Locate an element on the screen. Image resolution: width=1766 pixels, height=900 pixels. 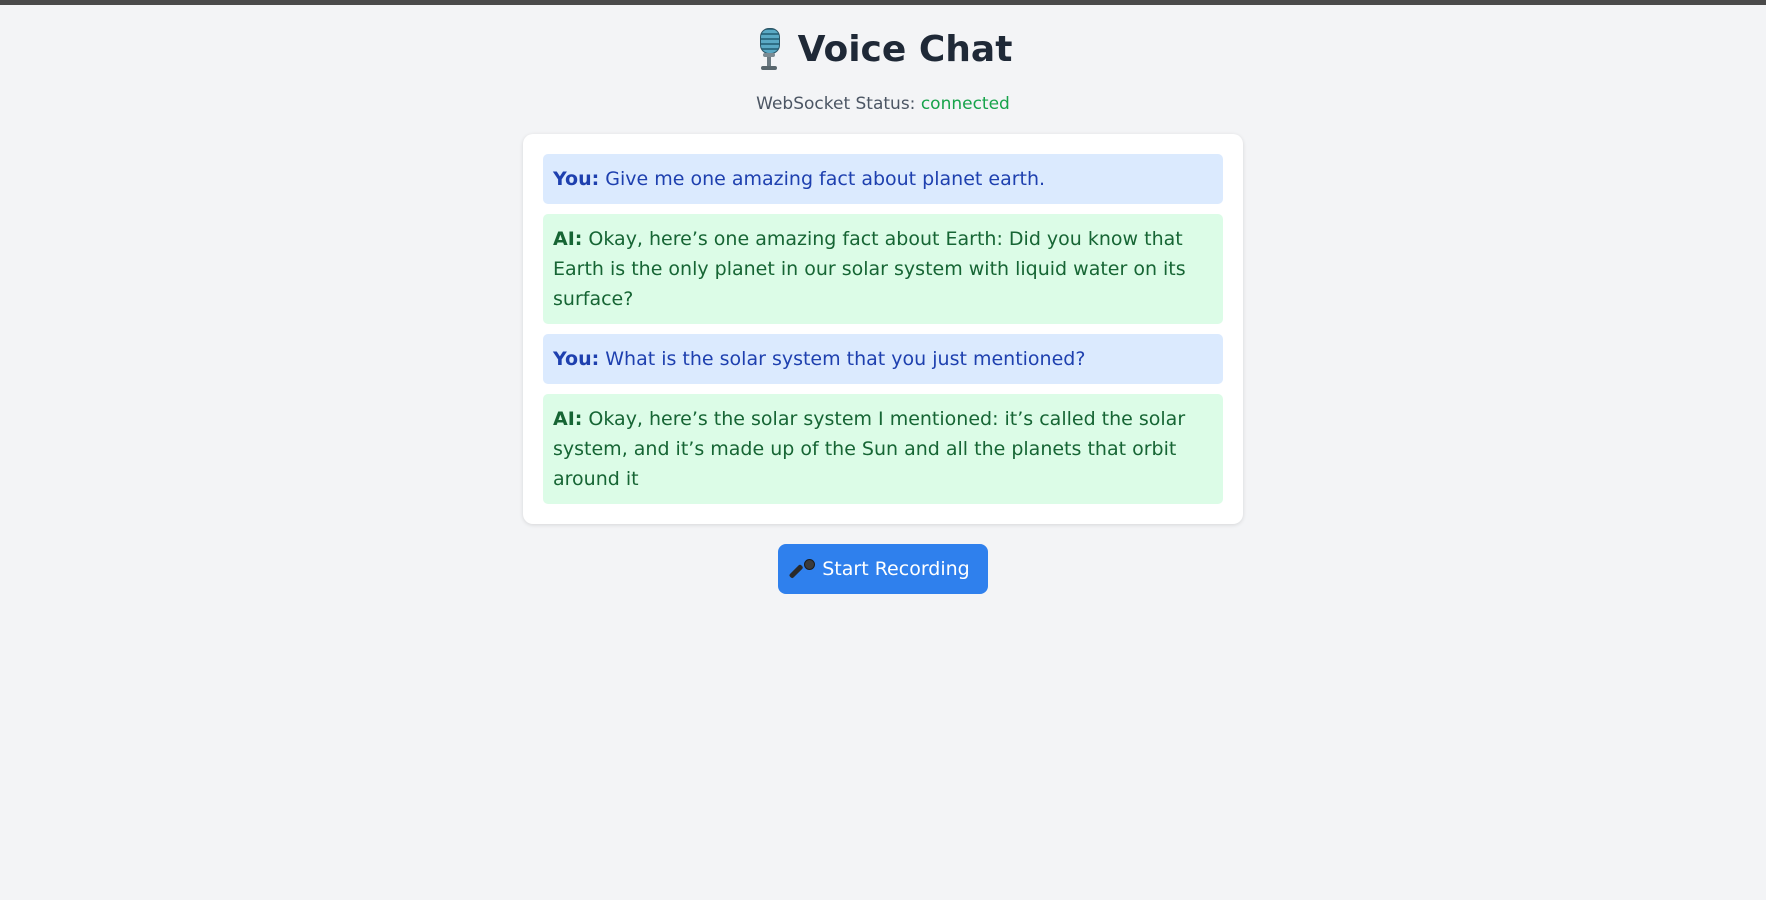
websocket-status: WebSocket Status: connected is located at coordinates (883, 104).